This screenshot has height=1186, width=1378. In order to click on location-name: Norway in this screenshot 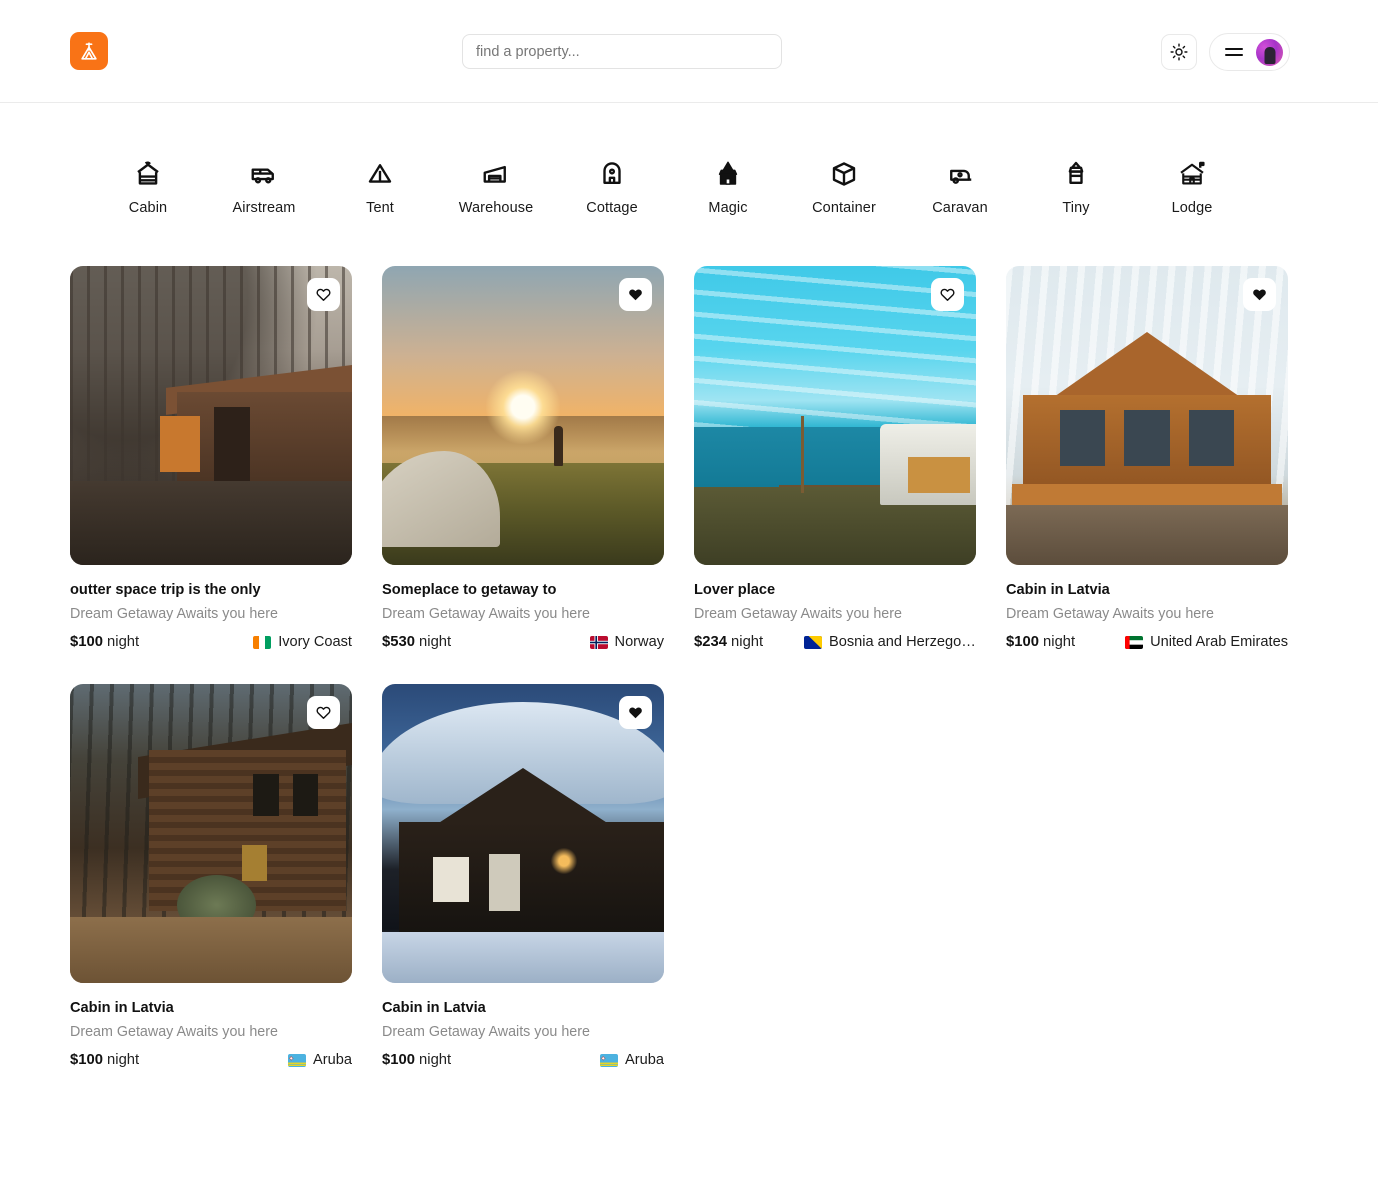, I will do `click(639, 642)`.